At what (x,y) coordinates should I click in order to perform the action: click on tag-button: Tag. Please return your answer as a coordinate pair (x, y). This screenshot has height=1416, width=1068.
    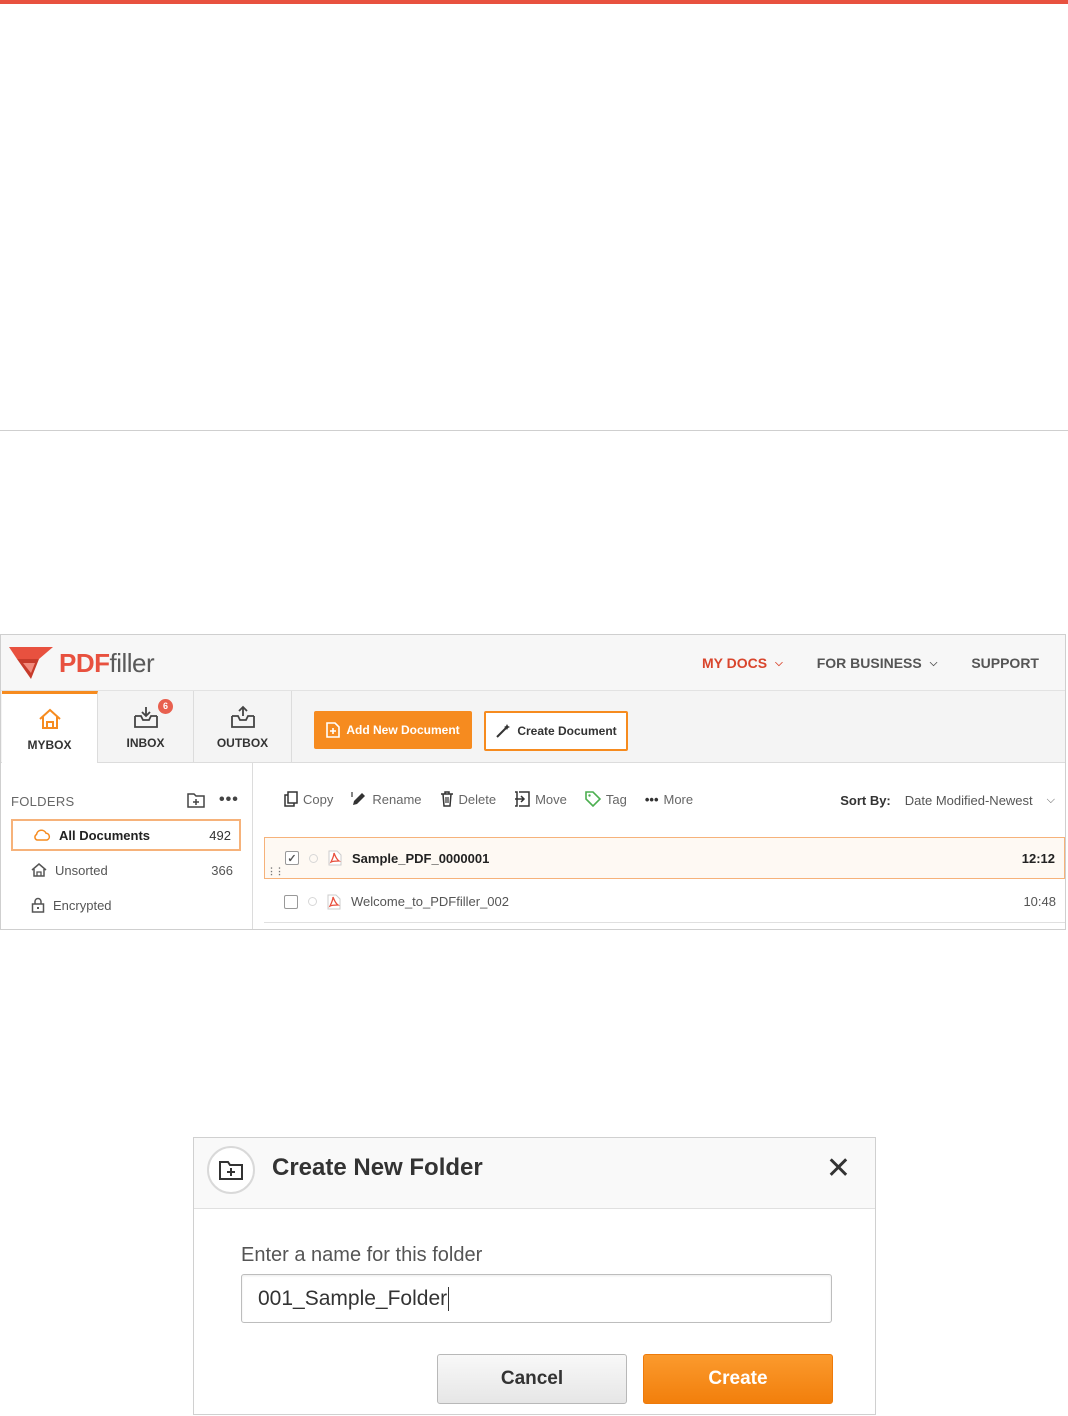
    Looking at the image, I should click on (606, 799).